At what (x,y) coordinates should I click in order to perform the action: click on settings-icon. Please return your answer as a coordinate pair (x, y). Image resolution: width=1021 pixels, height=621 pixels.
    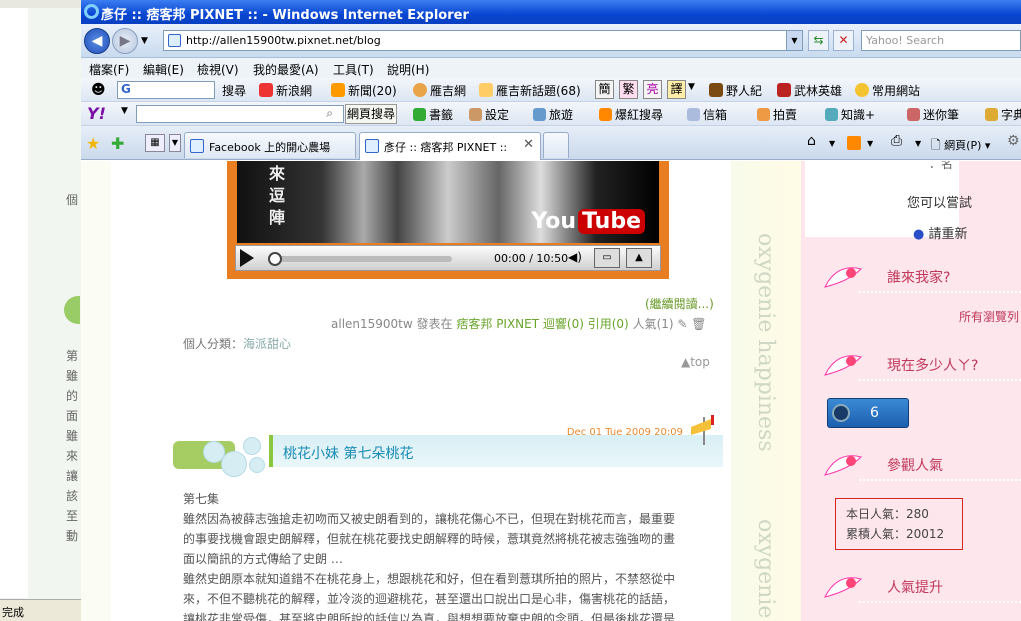
    Looking at the image, I should click on (475, 114).